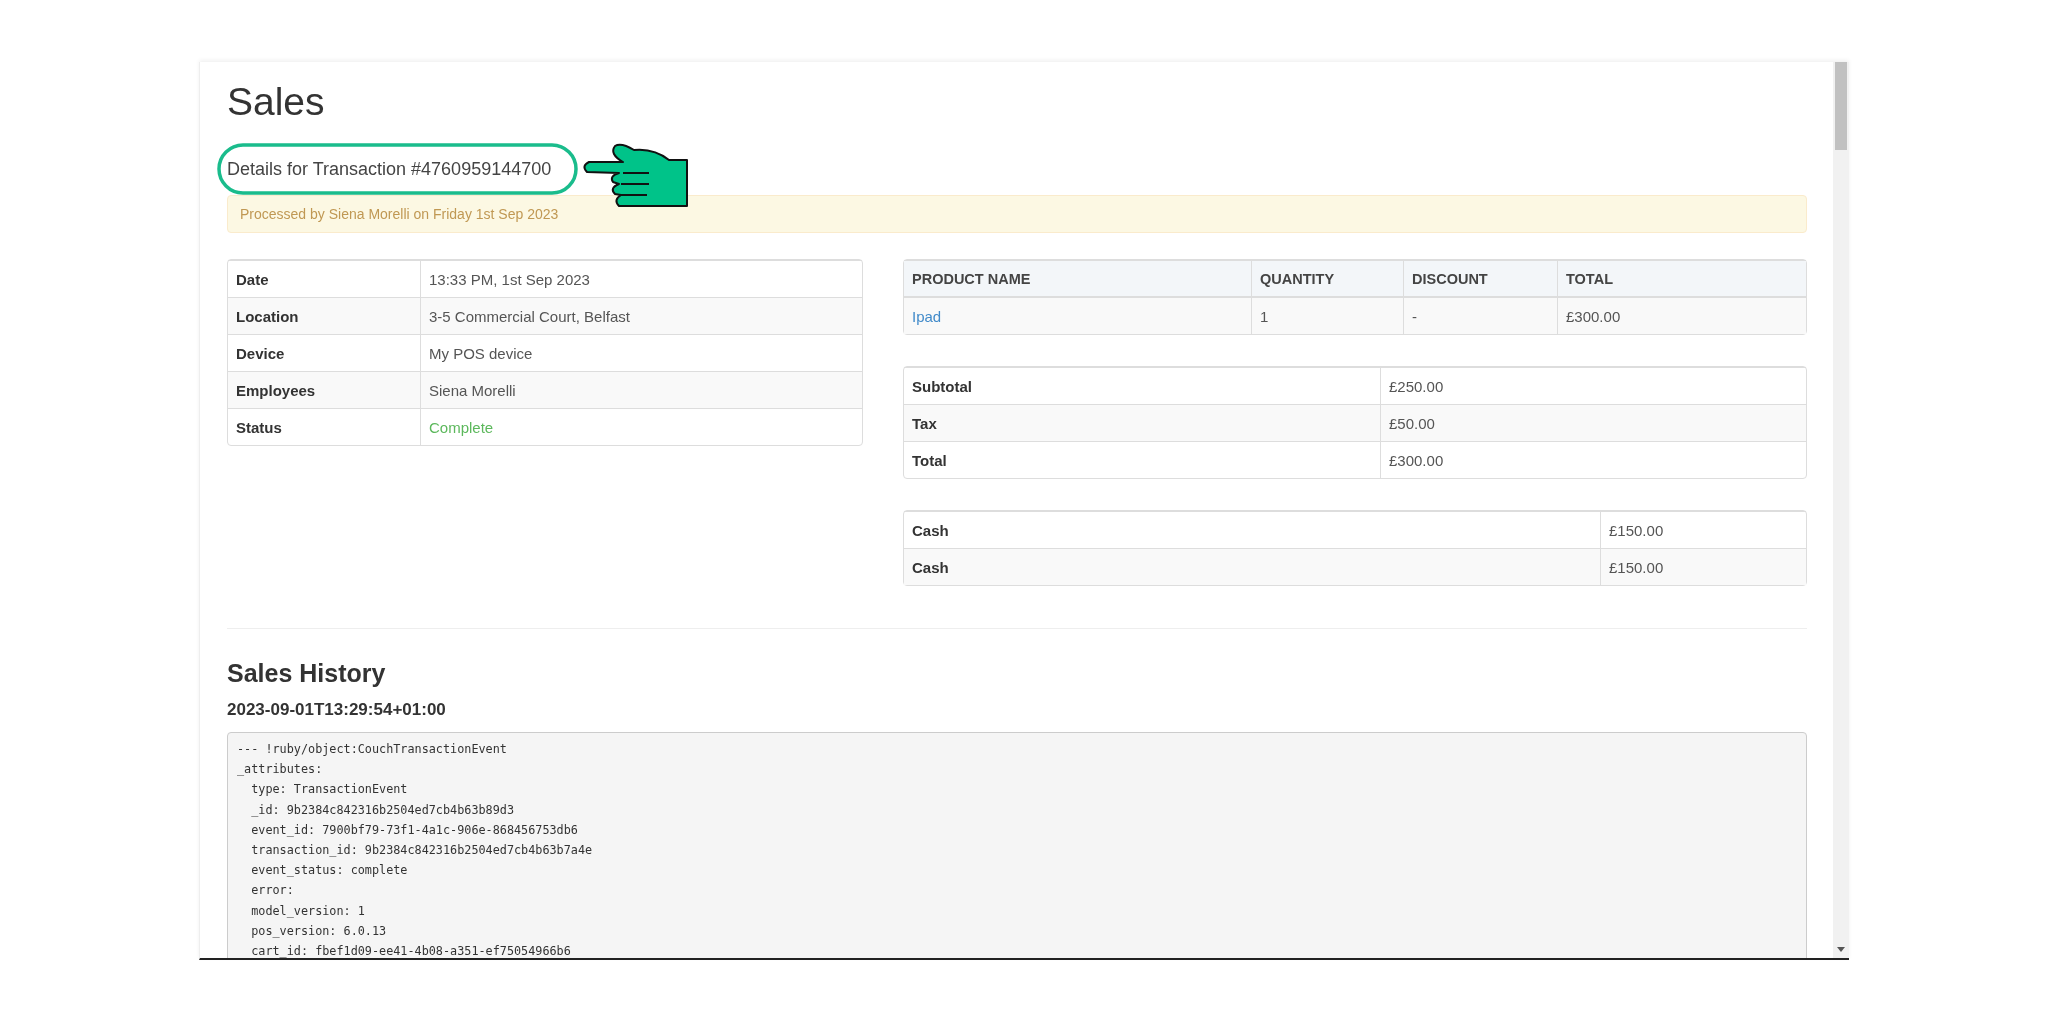 The height and width of the screenshot is (1024, 2048). I want to click on code-line: error:, so click(272, 891).